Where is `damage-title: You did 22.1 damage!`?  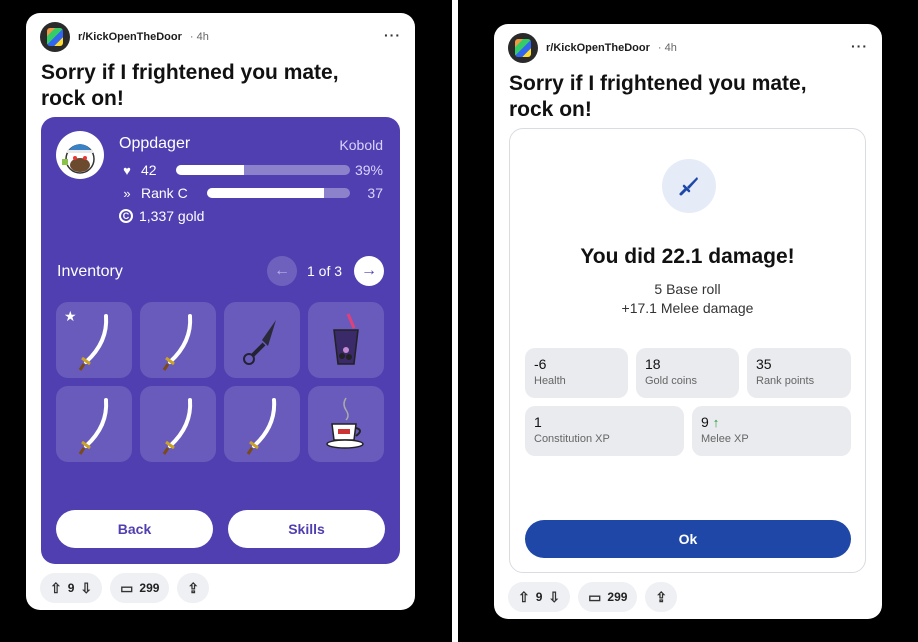
damage-title: You did 22.1 damage! is located at coordinates (687, 256).